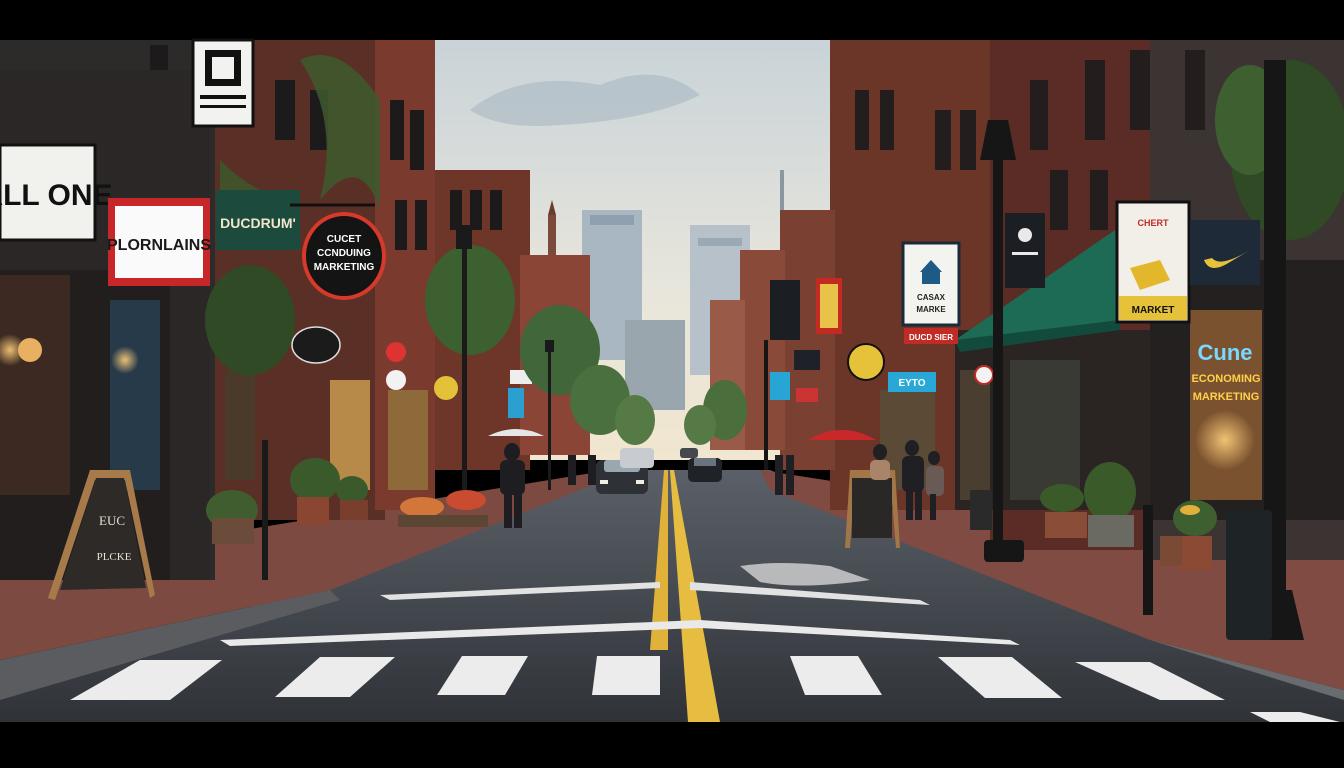  What do you see at coordinates (672, 20) in the screenshot?
I see `letterbox-top` at bounding box center [672, 20].